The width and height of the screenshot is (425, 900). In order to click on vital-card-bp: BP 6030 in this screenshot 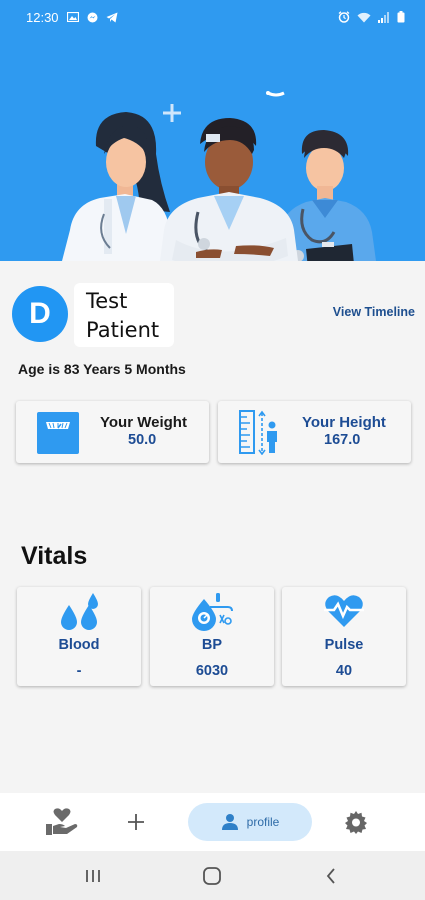, I will do `click(212, 636)`.